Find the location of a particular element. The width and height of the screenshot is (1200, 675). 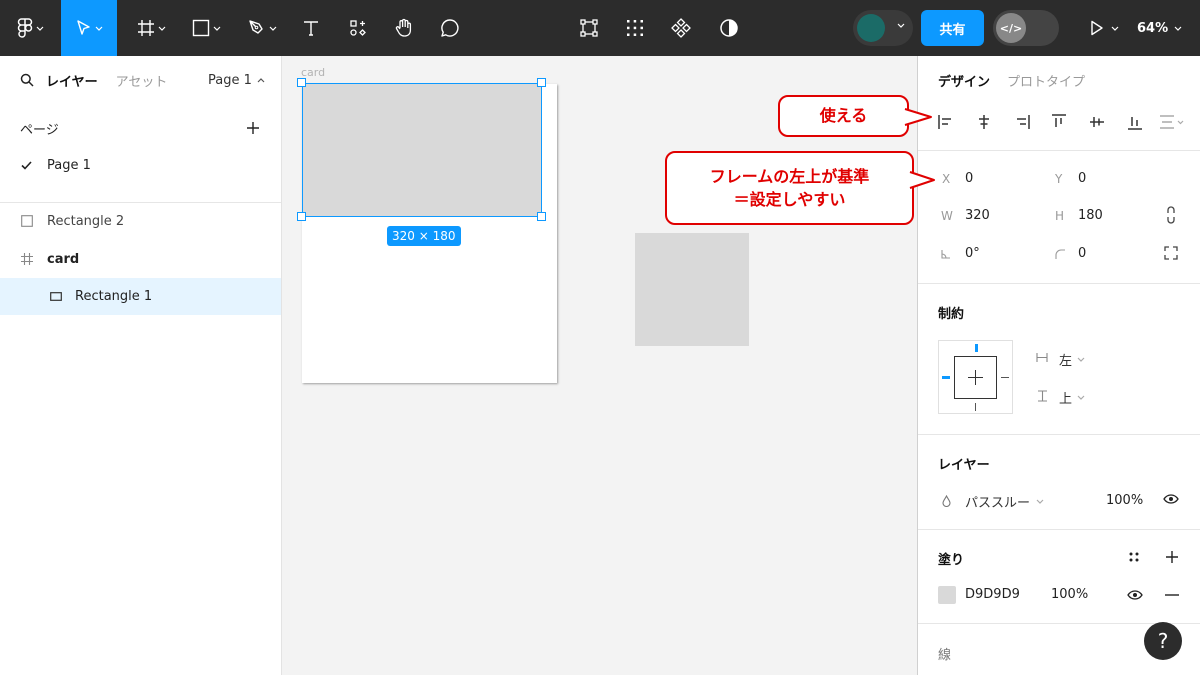

resize-handle-top-left is located at coordinates (301, 82).